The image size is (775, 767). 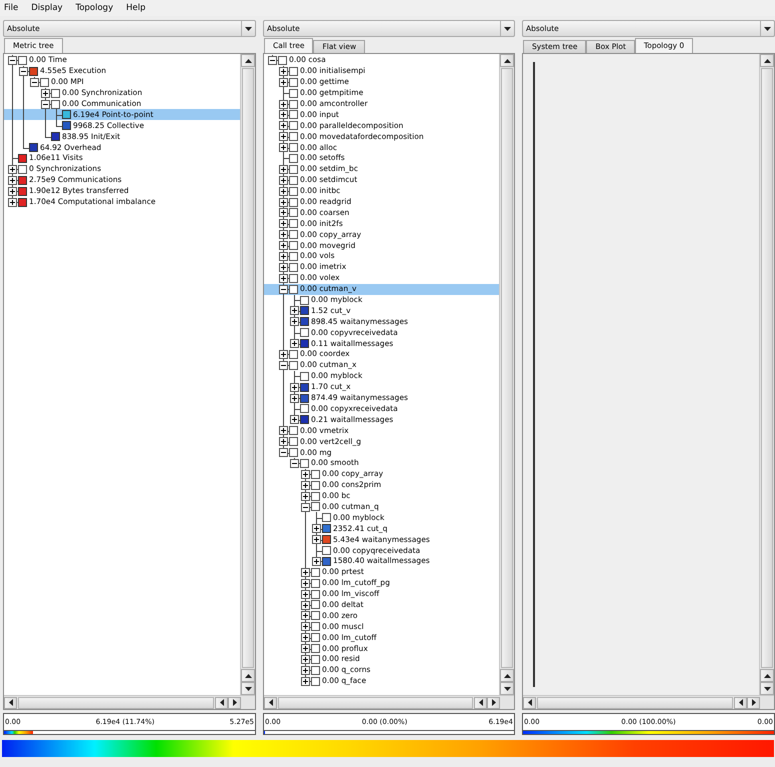 What do you see at coordinates (136, 8) in the screenshot?
I see `menu-item: Help` at bounding box center [136, 8].